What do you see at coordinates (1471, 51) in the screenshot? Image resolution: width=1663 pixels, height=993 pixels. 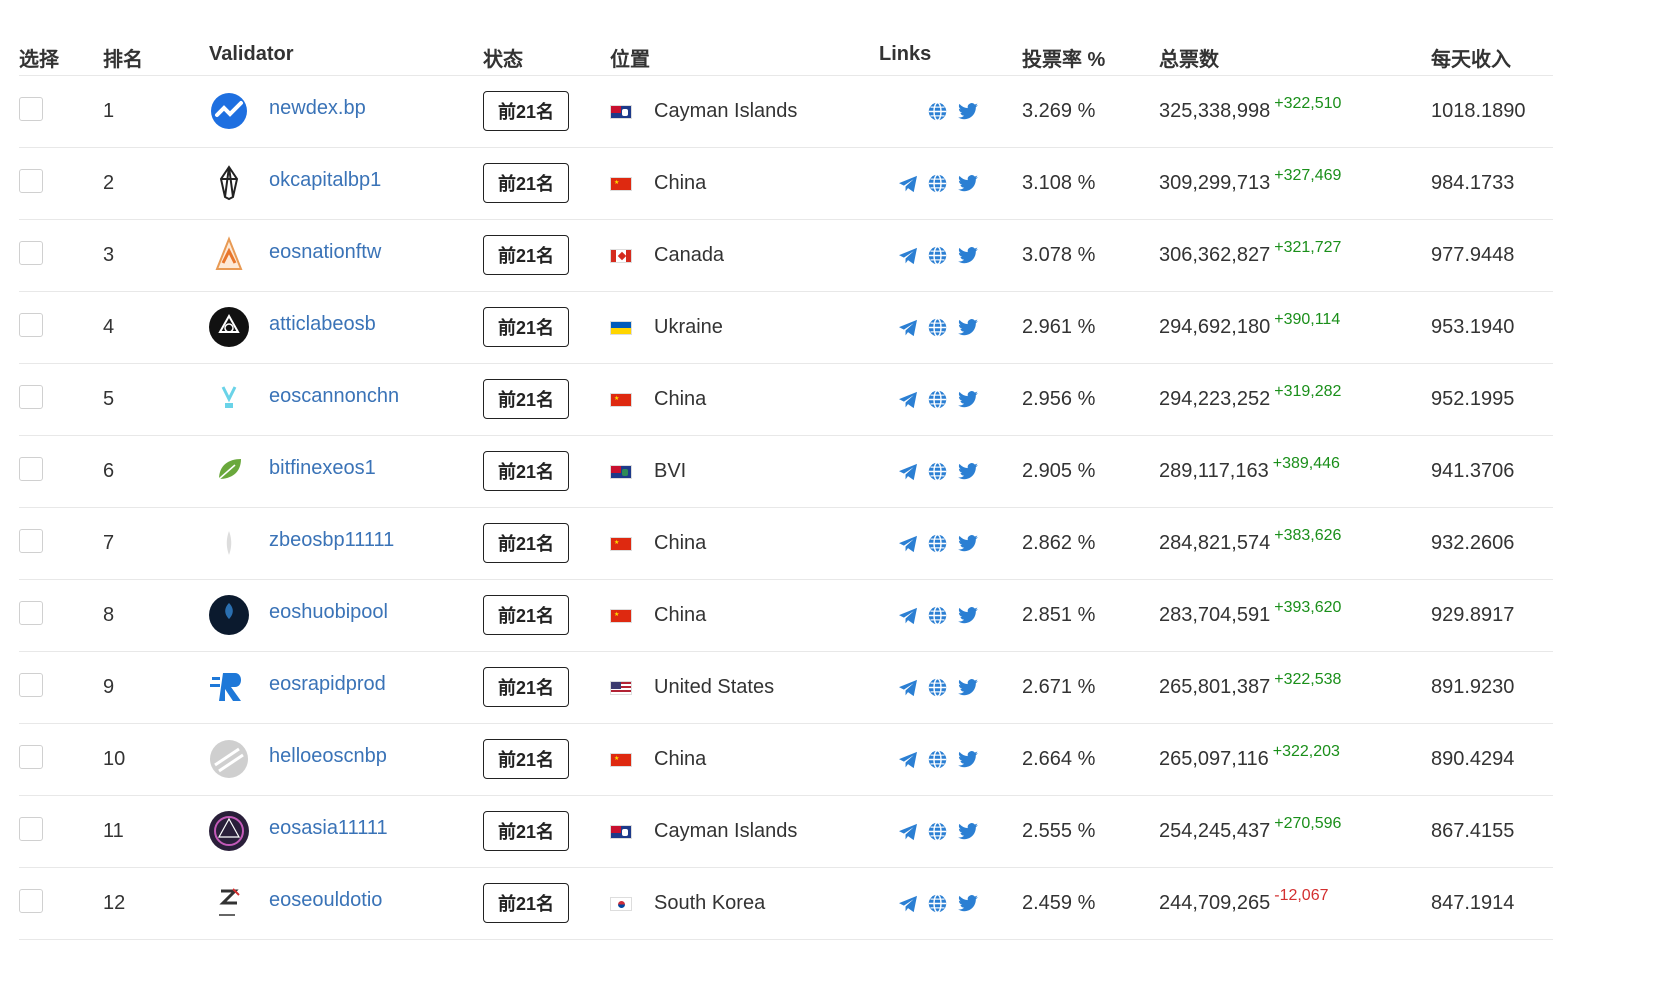 I see `header-daily-income: 每天收入` at bounding box center [1471, 51].